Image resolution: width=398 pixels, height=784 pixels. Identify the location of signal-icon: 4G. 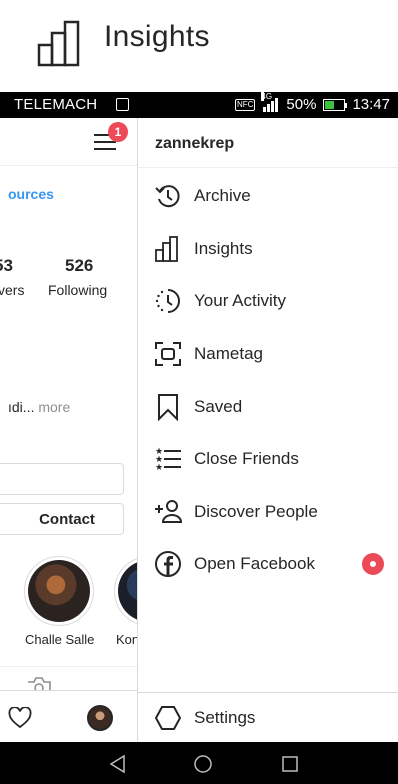
(270, 101).